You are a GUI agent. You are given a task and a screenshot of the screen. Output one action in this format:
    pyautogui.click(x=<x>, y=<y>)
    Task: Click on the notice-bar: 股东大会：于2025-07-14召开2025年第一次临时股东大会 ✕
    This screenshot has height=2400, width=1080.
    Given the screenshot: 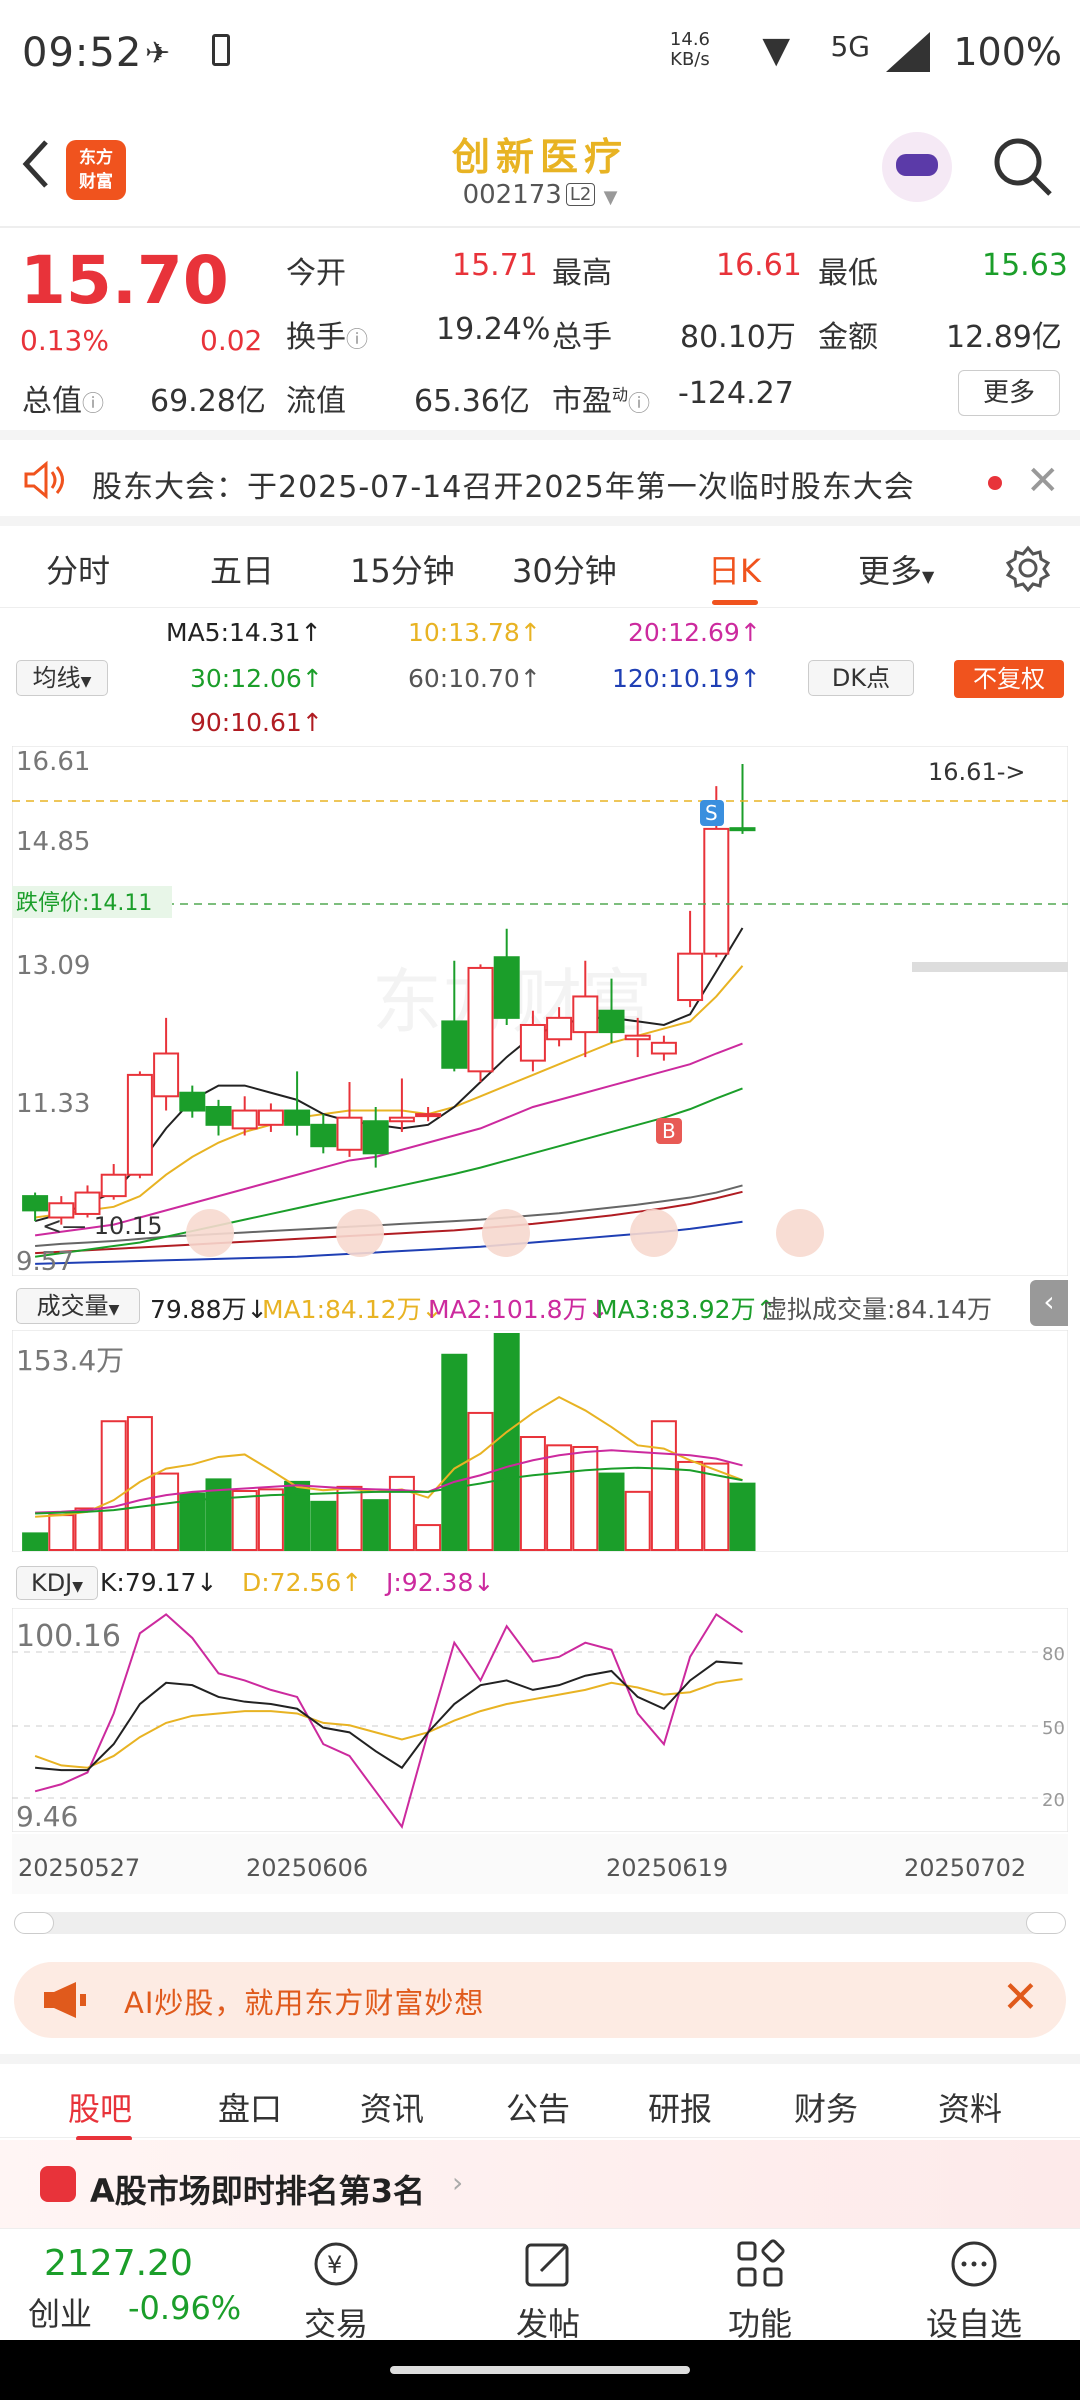 What is the action you would take?
    pyautogui.click(x=540, y=478)
    